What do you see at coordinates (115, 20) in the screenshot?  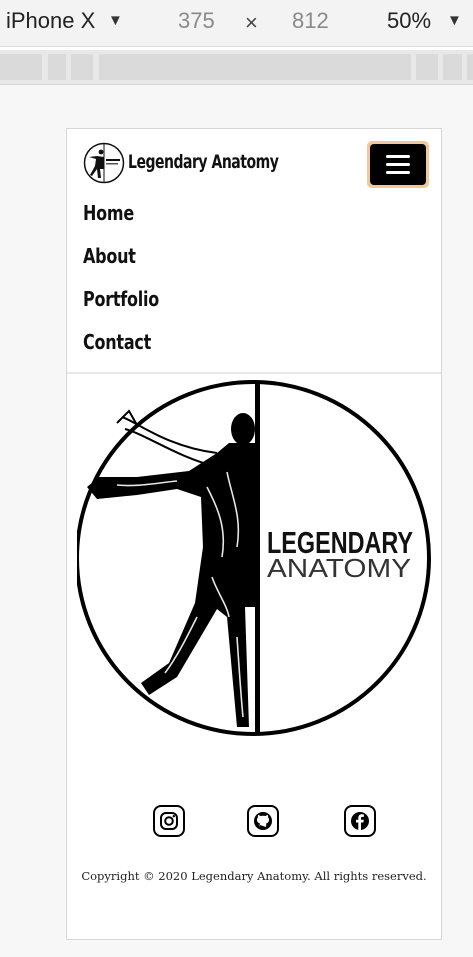 I see `device-dropdown-icon: ▼` at bounding box center [115, 20].